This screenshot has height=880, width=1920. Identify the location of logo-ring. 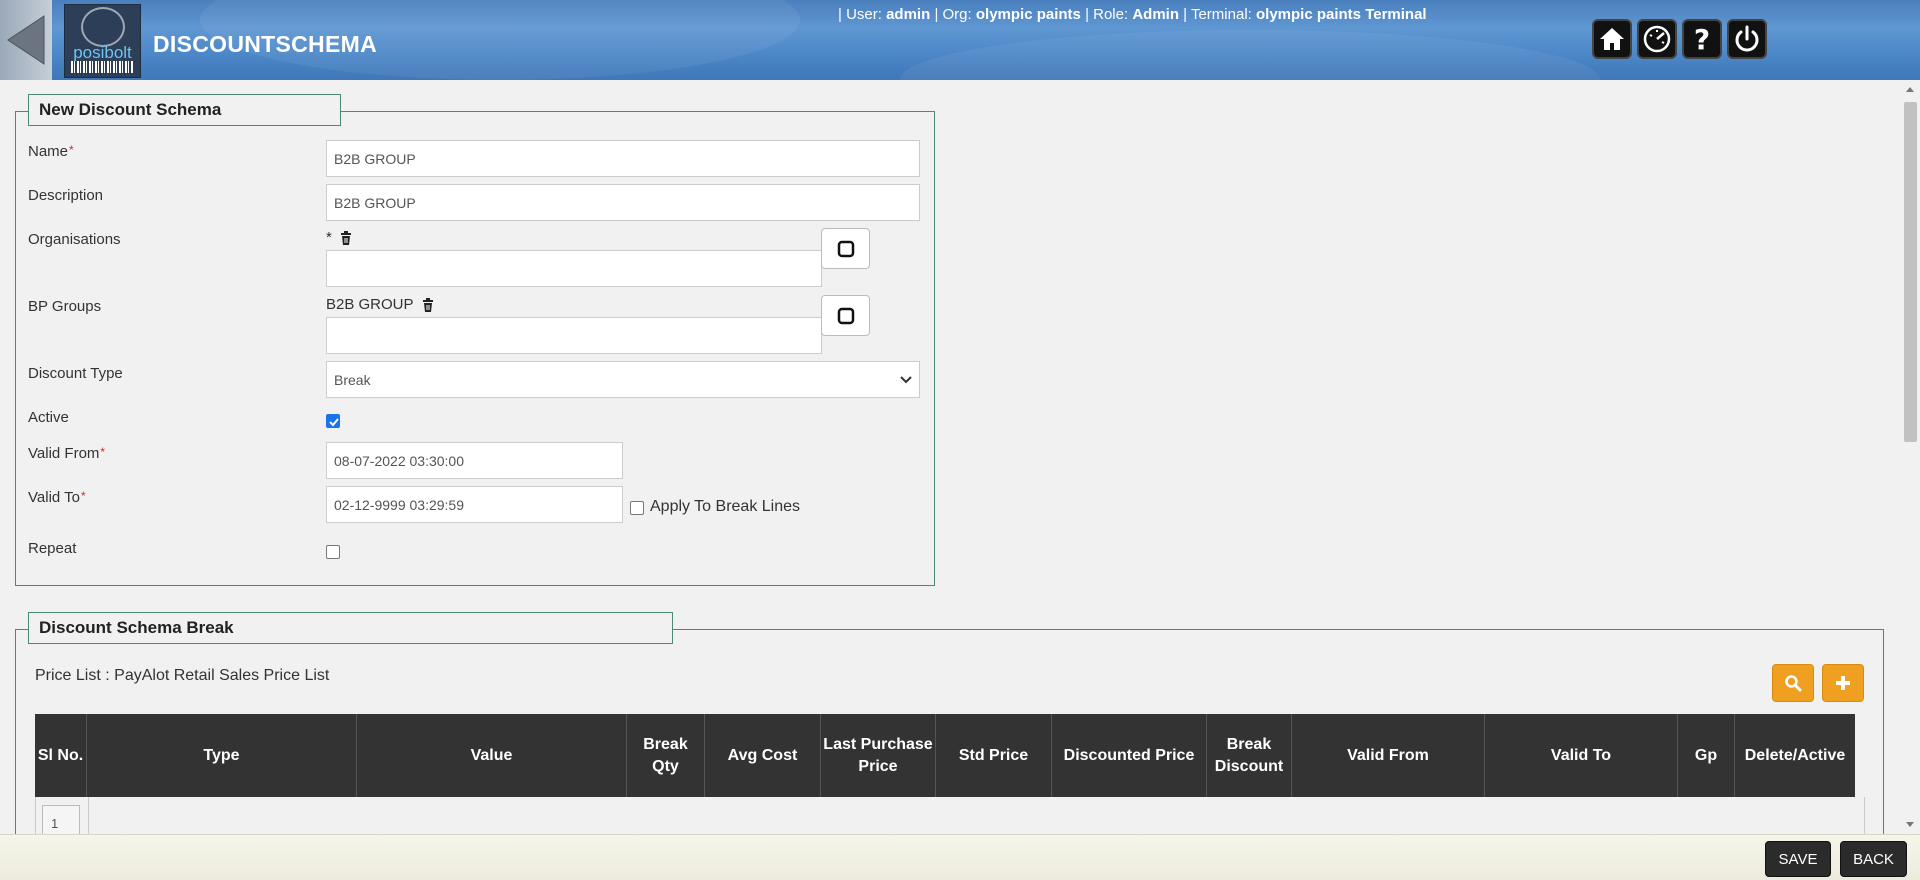
(103, 27).